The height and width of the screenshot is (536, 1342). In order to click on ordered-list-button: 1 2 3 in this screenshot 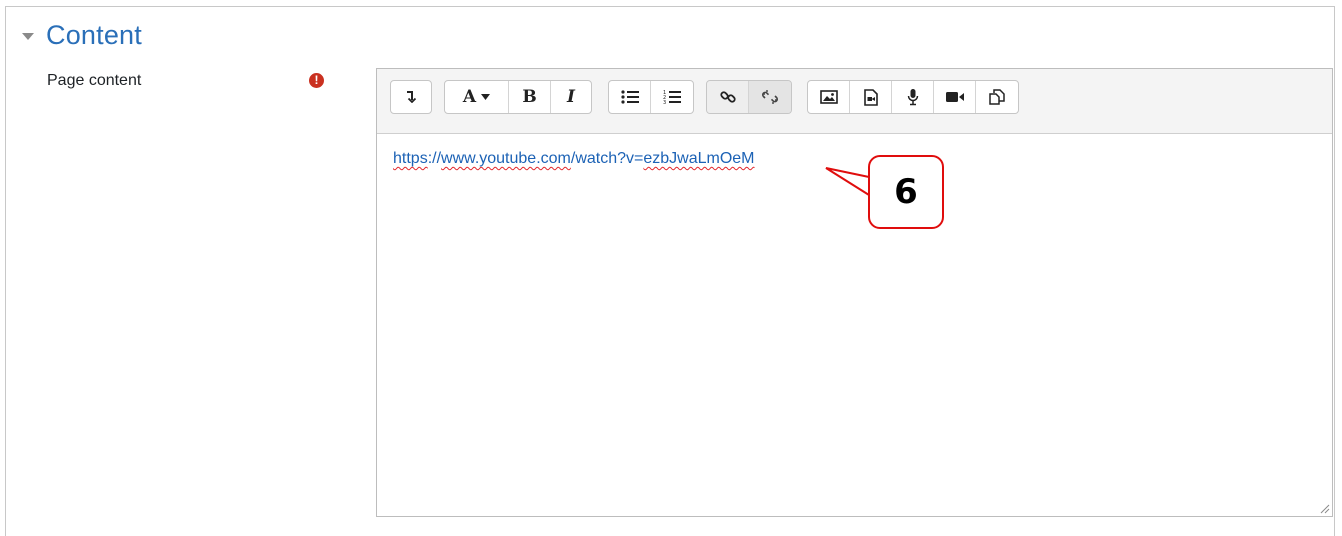, I will do `click(672, 97)`.